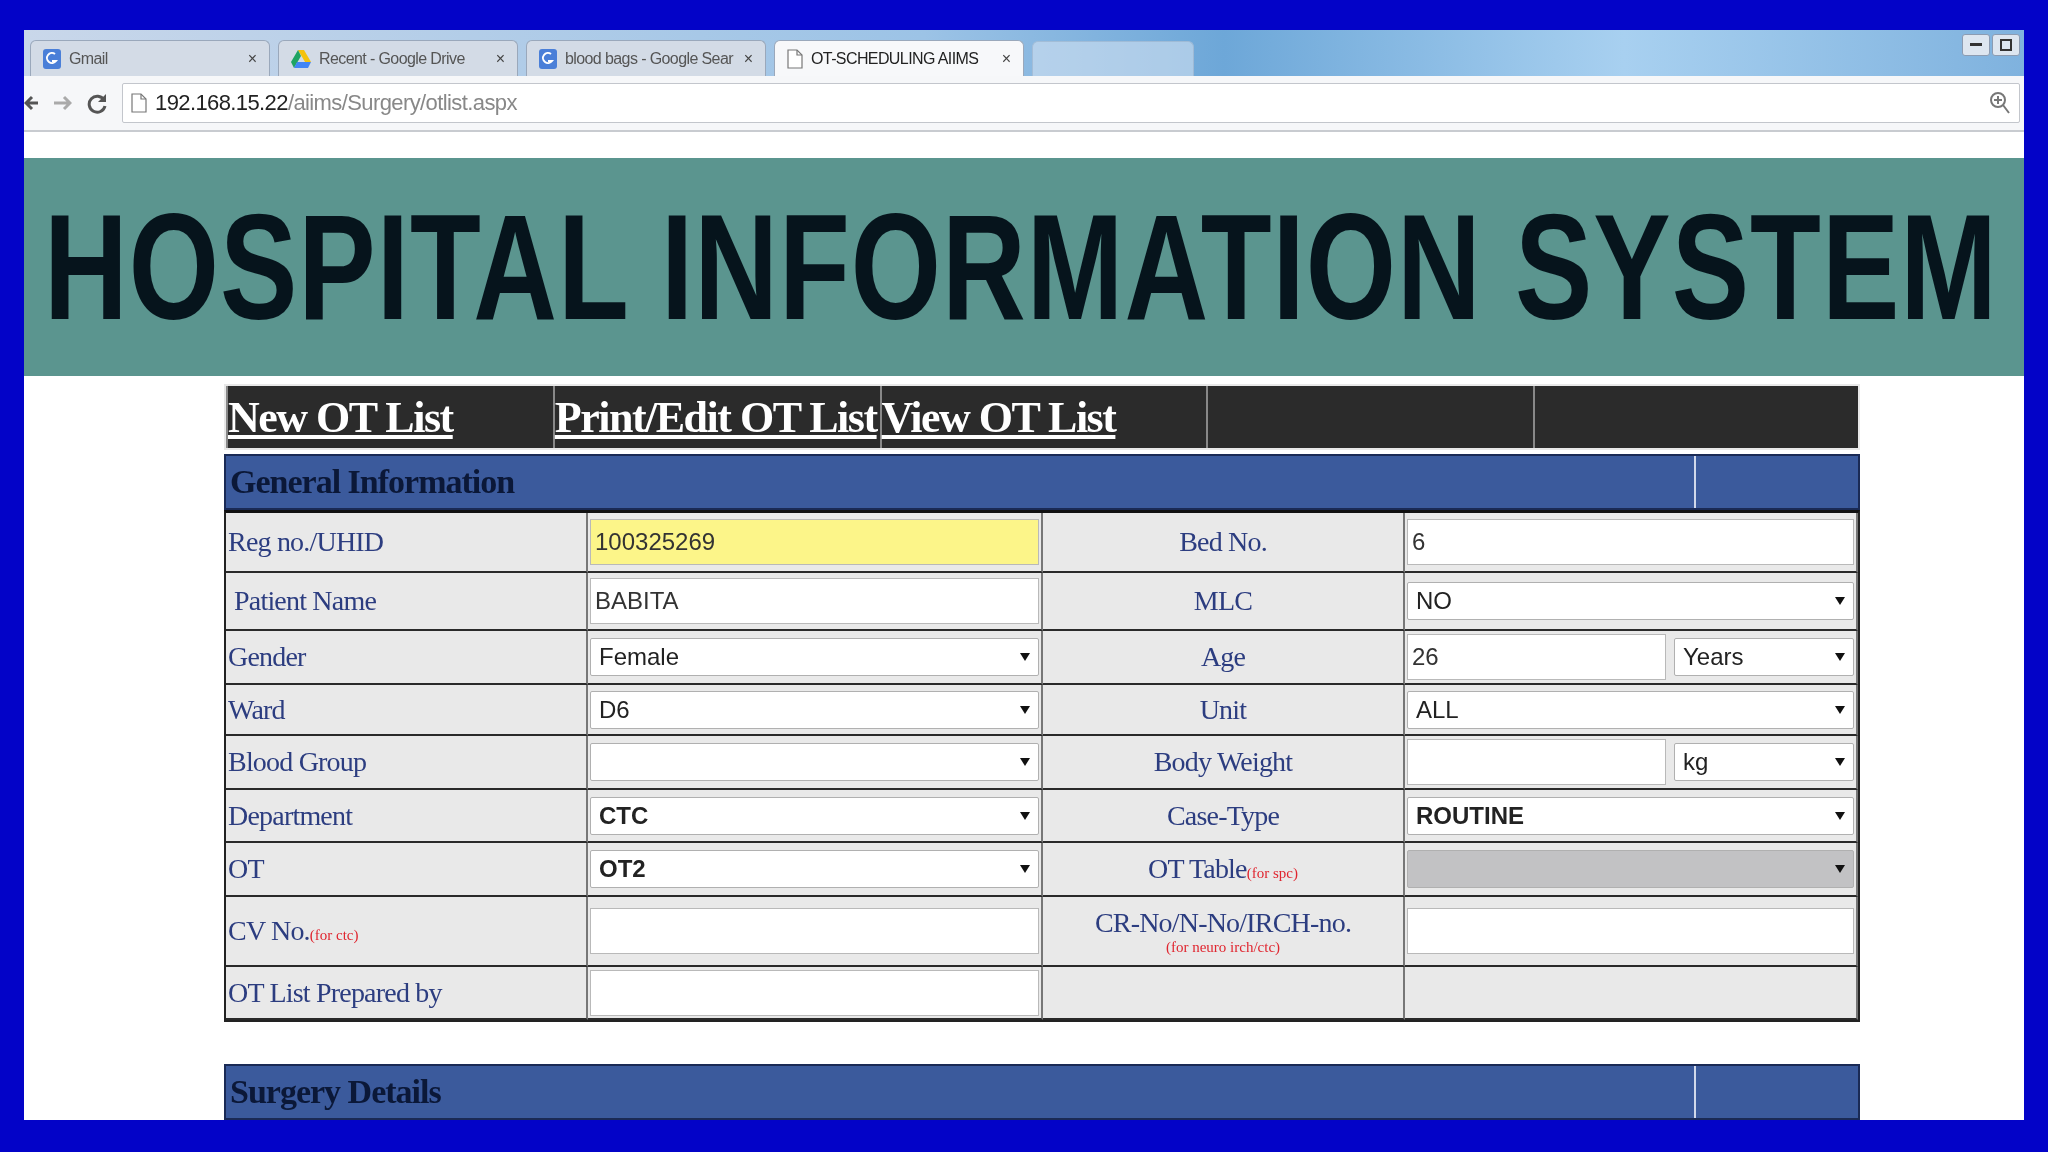 The image size is (2048, 1152). What do you see at coordinates (306, 542) in the screenshot?
I see `field-label: Reg no./UHID` at bounding box center [306, 542].